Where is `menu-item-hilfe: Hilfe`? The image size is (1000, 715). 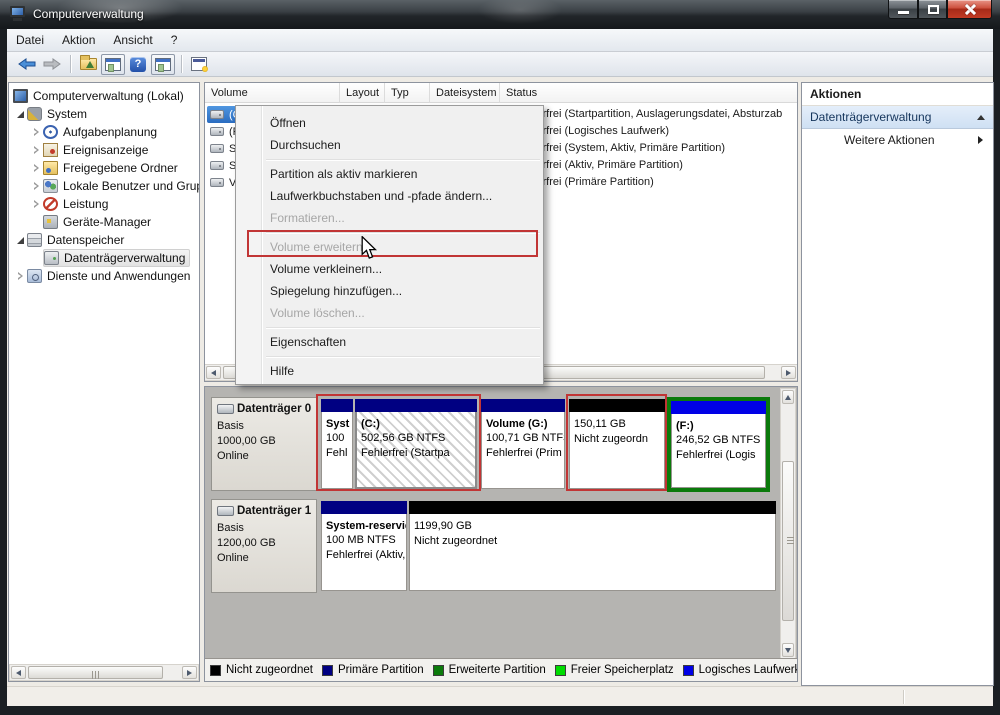
menu-item-hilfe: Hilfe is located at coordinates (389, 371).